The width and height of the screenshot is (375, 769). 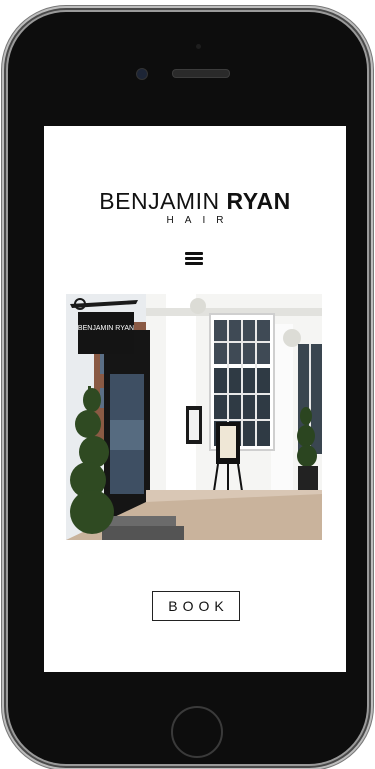 I want to click on logo-name-light: BENJAMIN, so click(x=159, y=201).